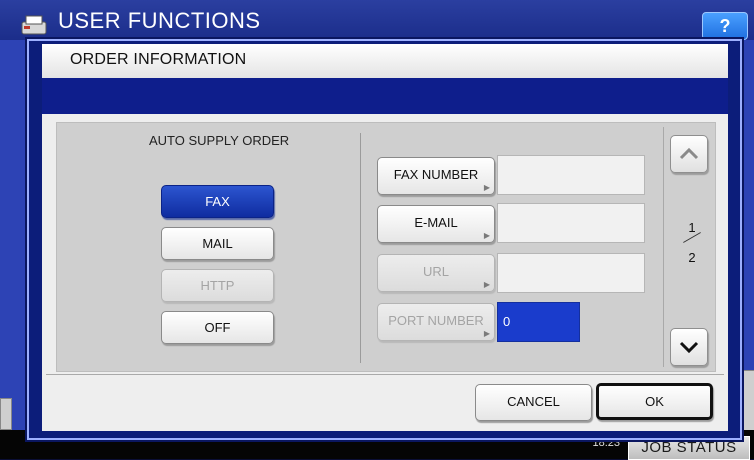 This screenshot has height=460, width=754. Describe the element at coordinates (385, 96) in the screenshot. I see `dialog-band` at that location.